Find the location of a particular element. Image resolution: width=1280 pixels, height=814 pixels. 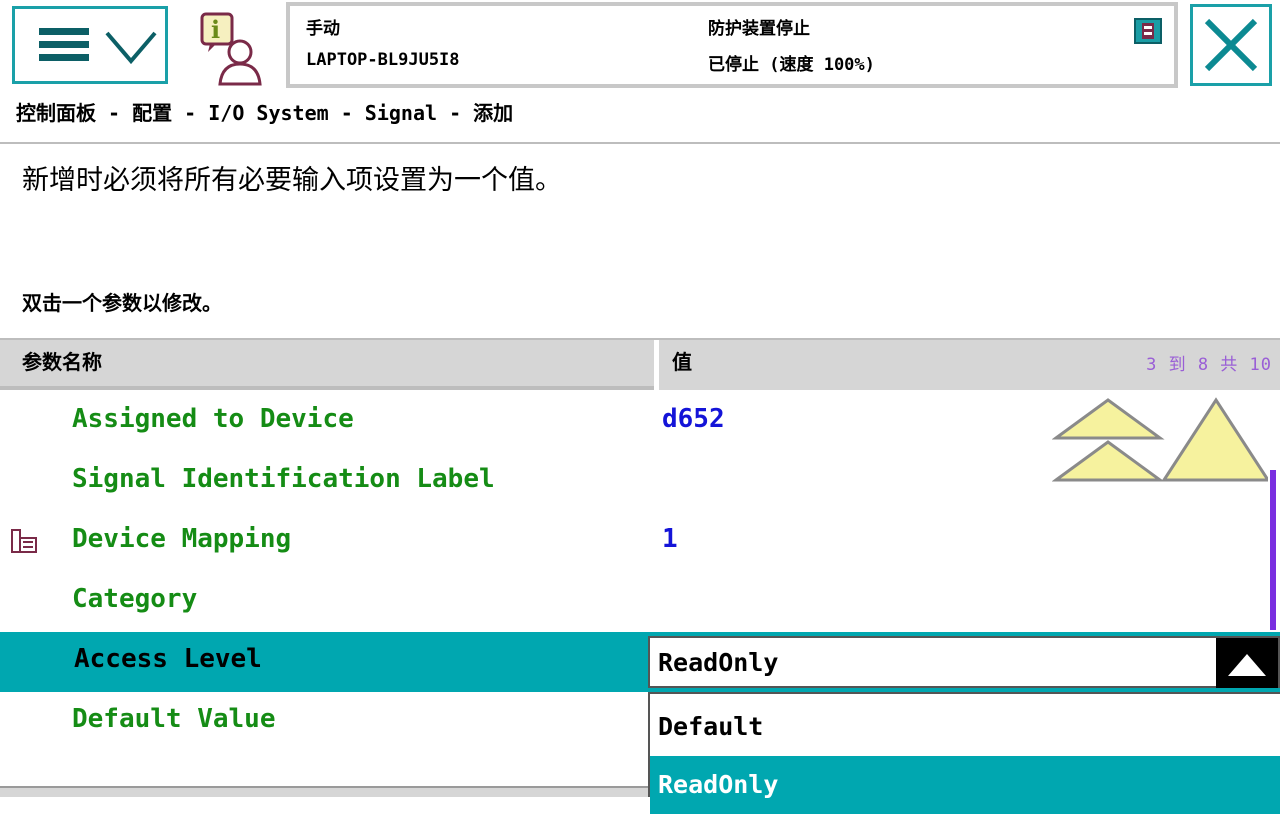

access-level-select: ReadOnly is located at coordinates (964, 662).